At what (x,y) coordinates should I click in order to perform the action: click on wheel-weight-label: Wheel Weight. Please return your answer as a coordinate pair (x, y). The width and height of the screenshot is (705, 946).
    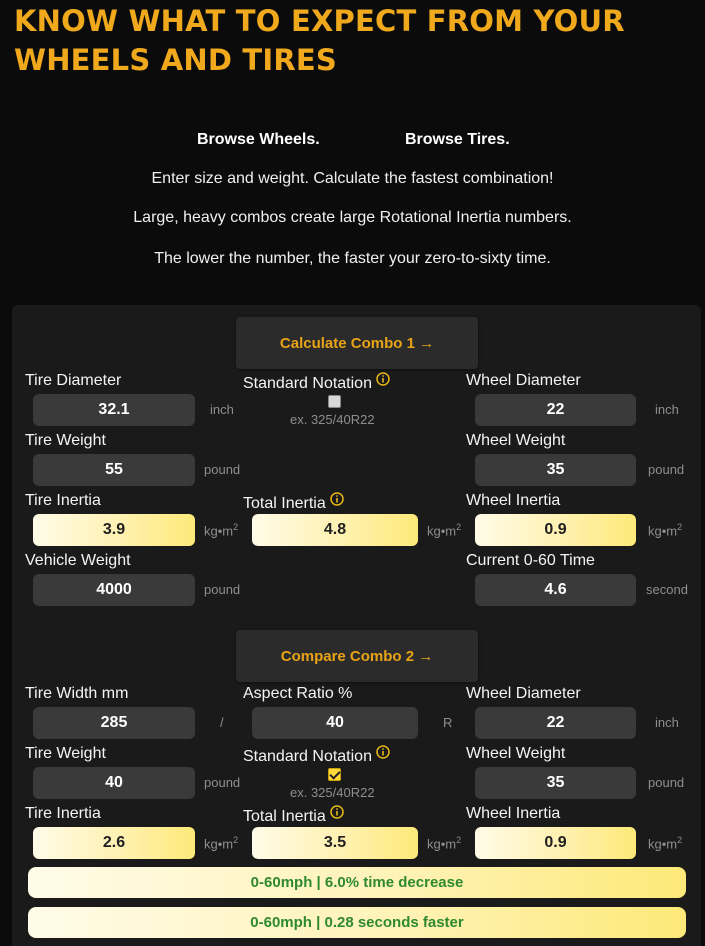
    Looking at the image, I should click on (516, 440).